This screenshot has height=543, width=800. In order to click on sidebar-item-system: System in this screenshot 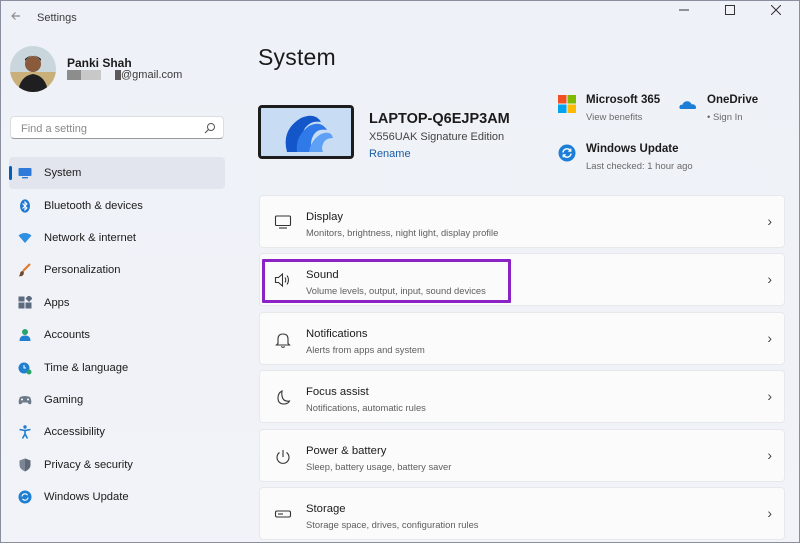, I will do `click(117, 173)`.